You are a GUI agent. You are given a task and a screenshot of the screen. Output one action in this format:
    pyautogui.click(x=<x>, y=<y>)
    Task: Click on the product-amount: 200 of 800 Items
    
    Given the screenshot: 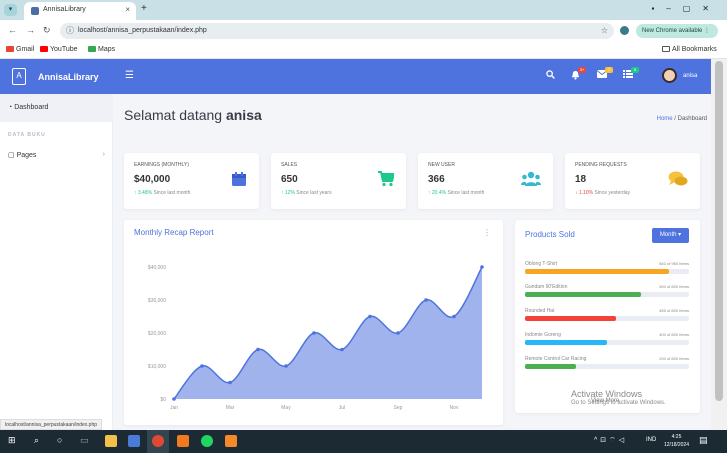 What is the action you would take?
    pyautogui.click(x=674, y=358)
    